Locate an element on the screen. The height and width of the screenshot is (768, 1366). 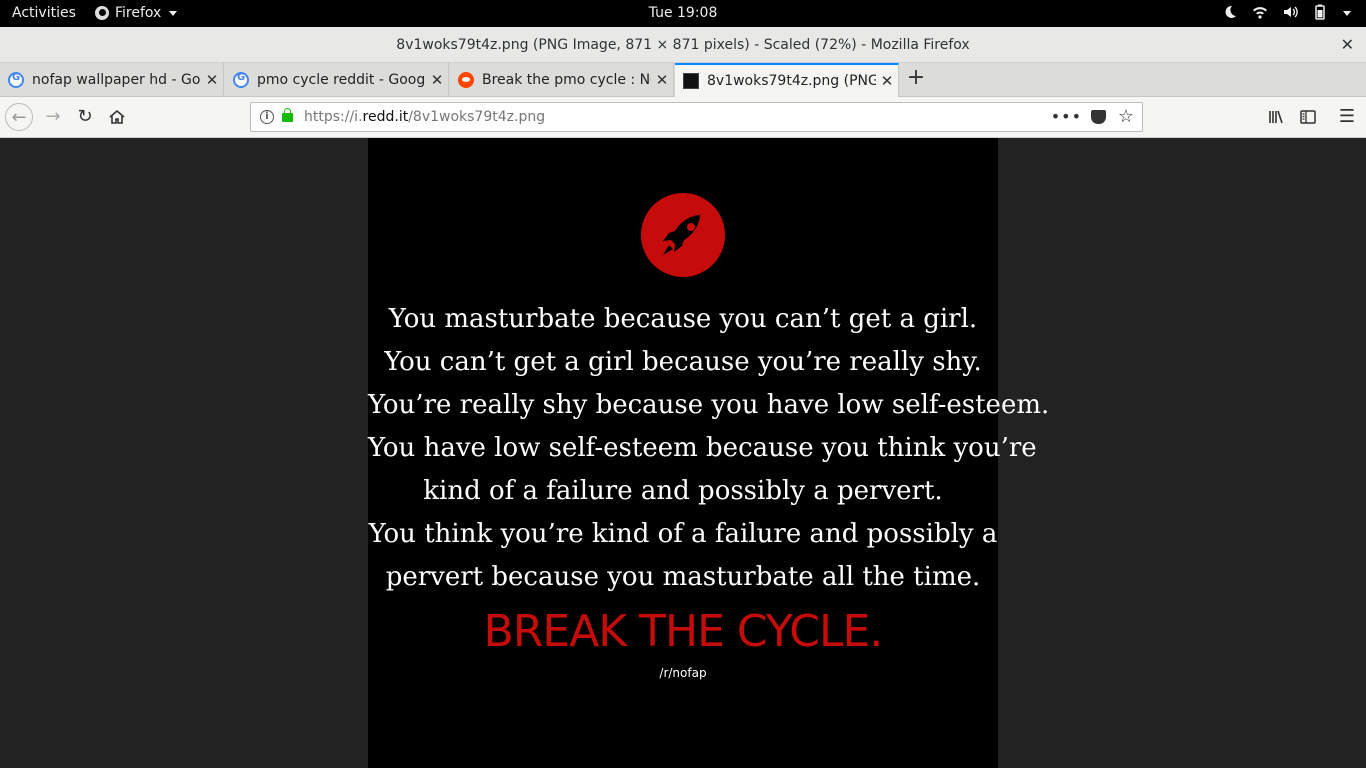
url-text: https://i.redd.it/8v1woks79t4z.png is located at coordinates (424, 117).